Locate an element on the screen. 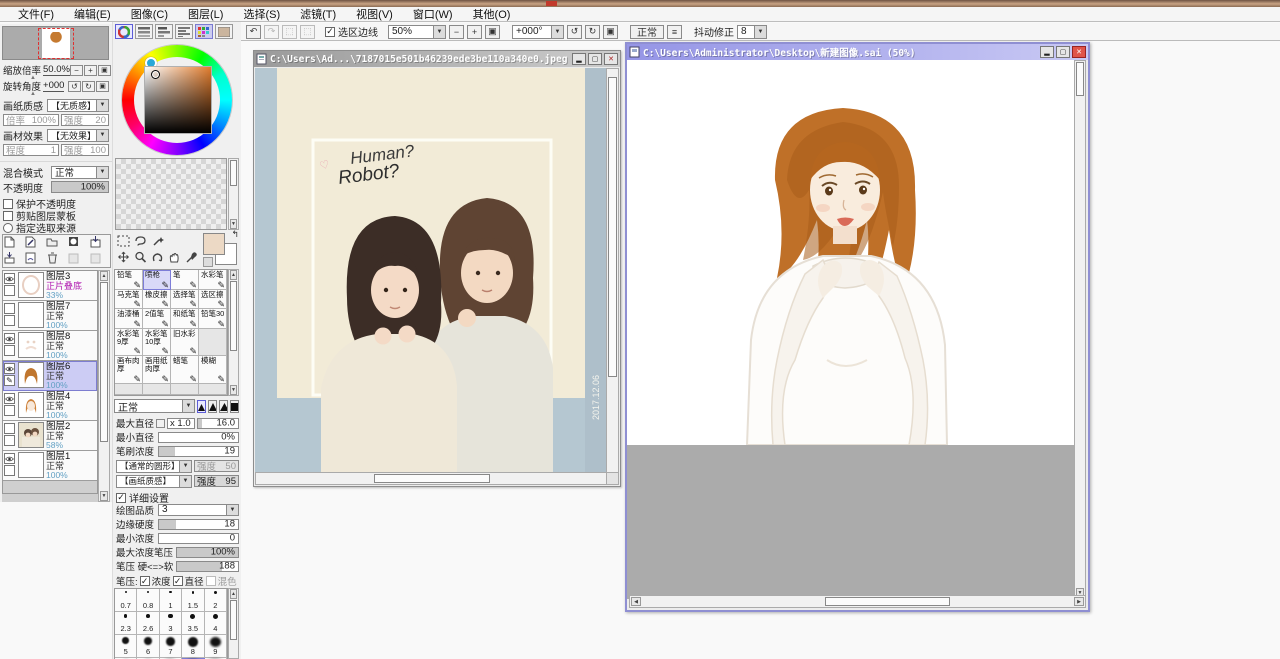 This screenshot has height=659, width=1280. menu-item-8: 其他(O) is located at coordinates (492, 14).